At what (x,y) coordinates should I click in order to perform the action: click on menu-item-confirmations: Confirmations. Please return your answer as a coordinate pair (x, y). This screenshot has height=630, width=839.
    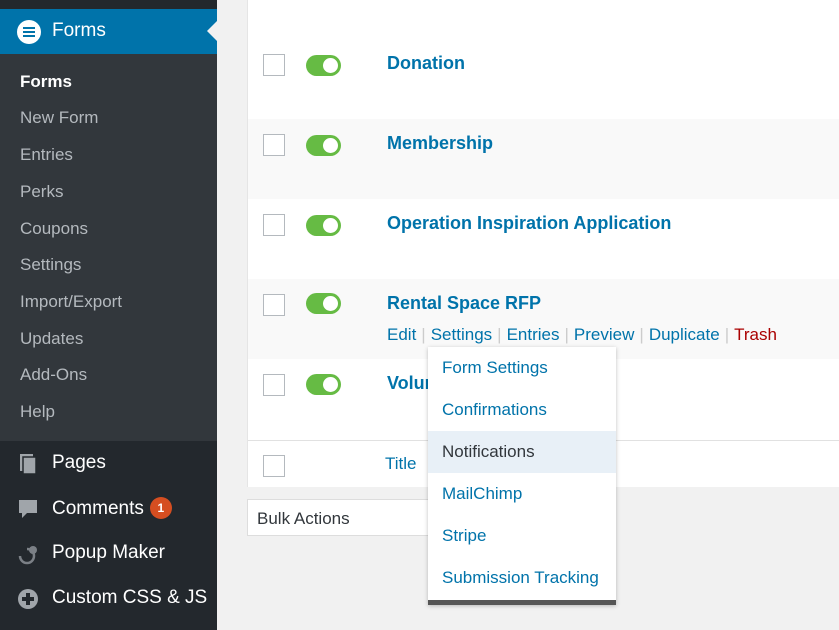
    Looking at the image, I should click on (522, 410).